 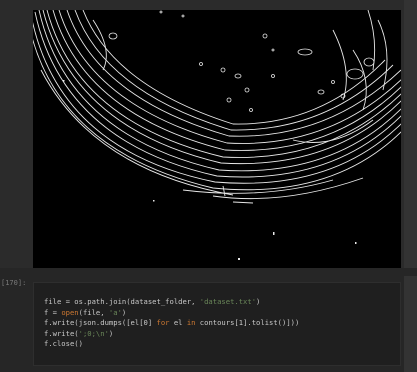 What do you see at coordinates (61, 333) in the screenshot?
I see `code-token: f.write(` at bounding box center [61, 333].